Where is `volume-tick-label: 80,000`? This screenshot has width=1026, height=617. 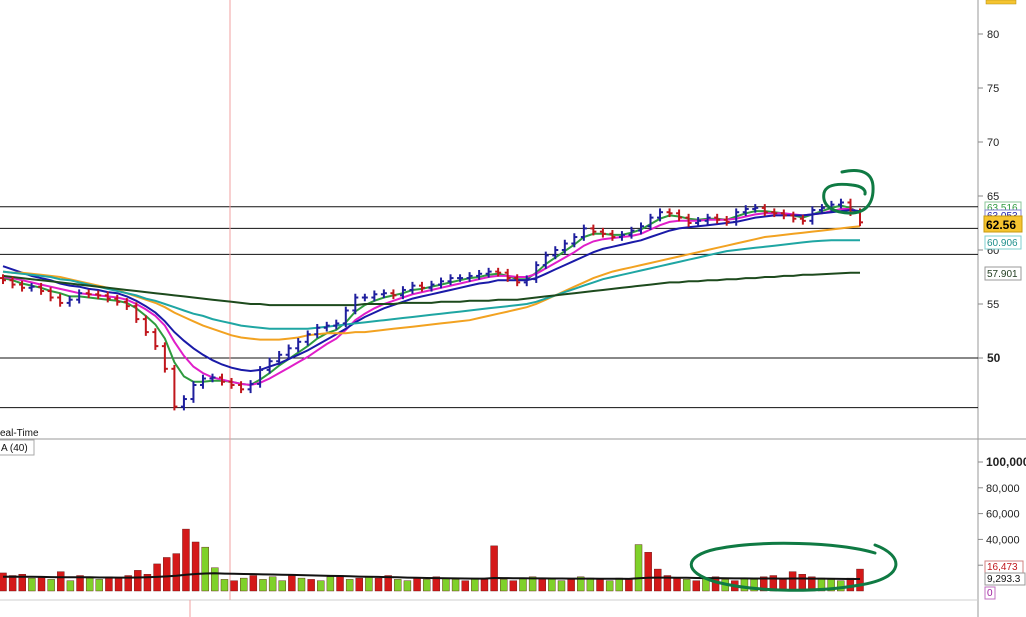
volume-tick-label: 80,000 is located at coordinates (1003, 489).